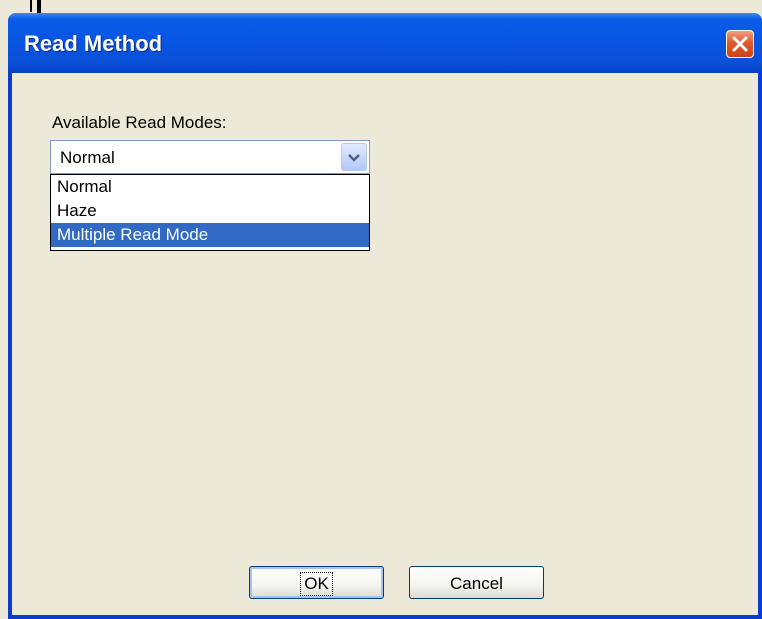 Image resolution: width=762 pixels, height=619 pixels. I want to click on read-mode-dropdown: Normal, so click(210, 157).